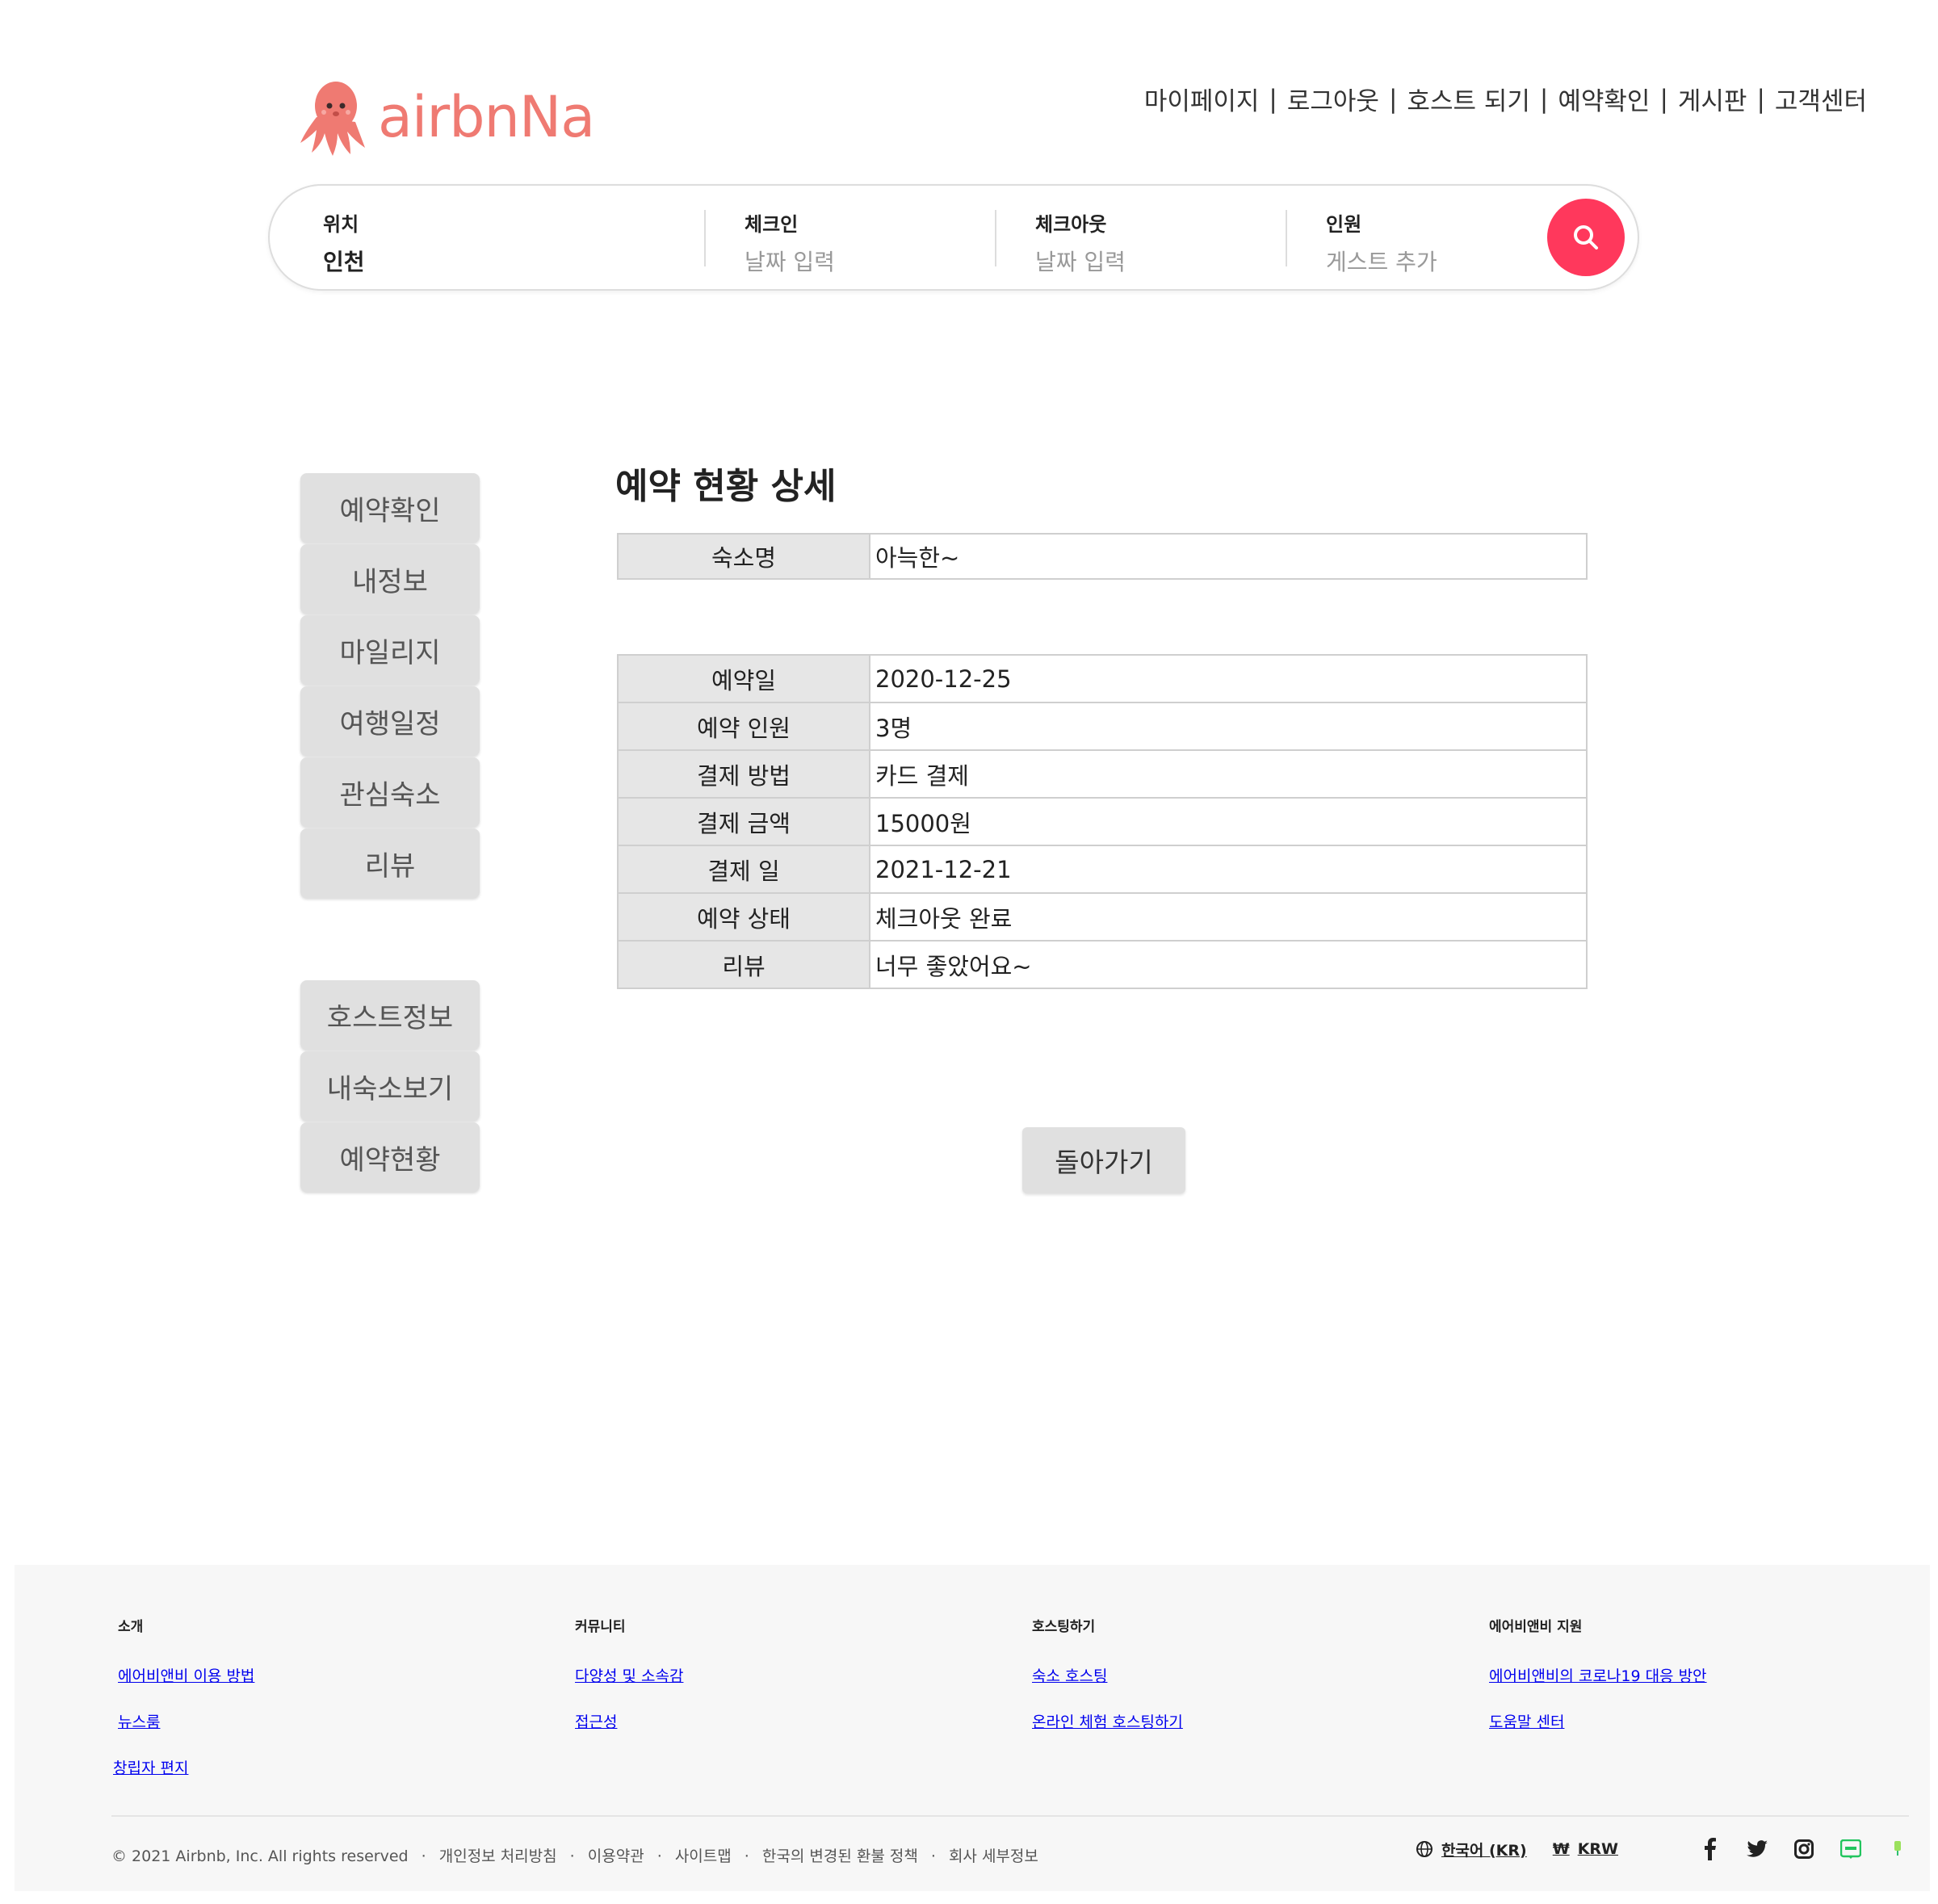 The width and height of the screenshot is (1938, 1904). What do you see at coordinates (1228, 556) in the screenshot?
I see `accommodation-name-value: 아늑한~` at bounding box center [1228, 556].